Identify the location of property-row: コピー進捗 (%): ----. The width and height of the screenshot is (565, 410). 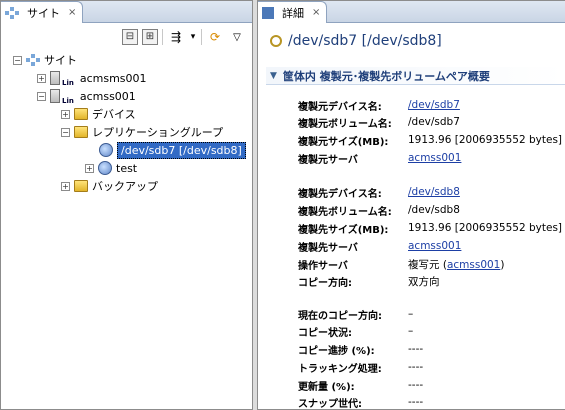
(360, 349).